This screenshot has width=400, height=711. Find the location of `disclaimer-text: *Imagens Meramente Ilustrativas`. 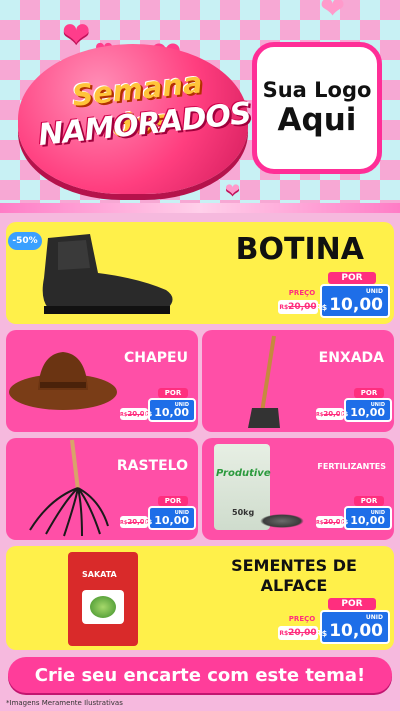

disclaimer-text: *Imagens Meramente Ilustrativas is located at coordinates (64, 703).